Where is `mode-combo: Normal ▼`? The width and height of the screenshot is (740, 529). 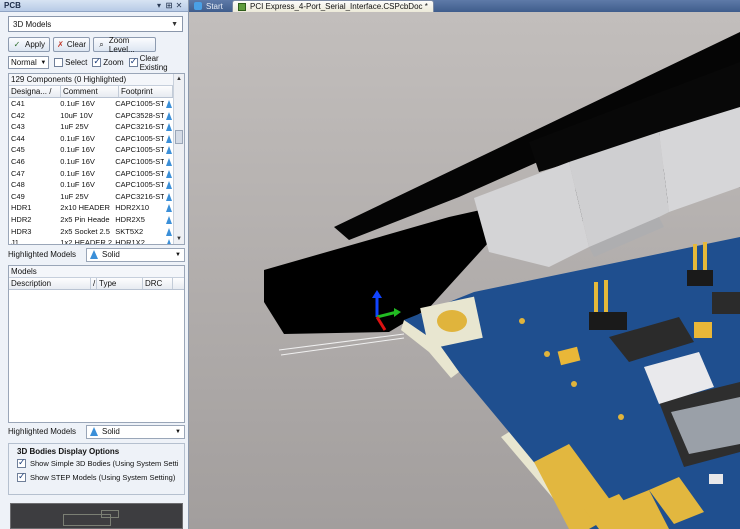
mode-combo: Normal ▼ is located at coordinates (29, 62).